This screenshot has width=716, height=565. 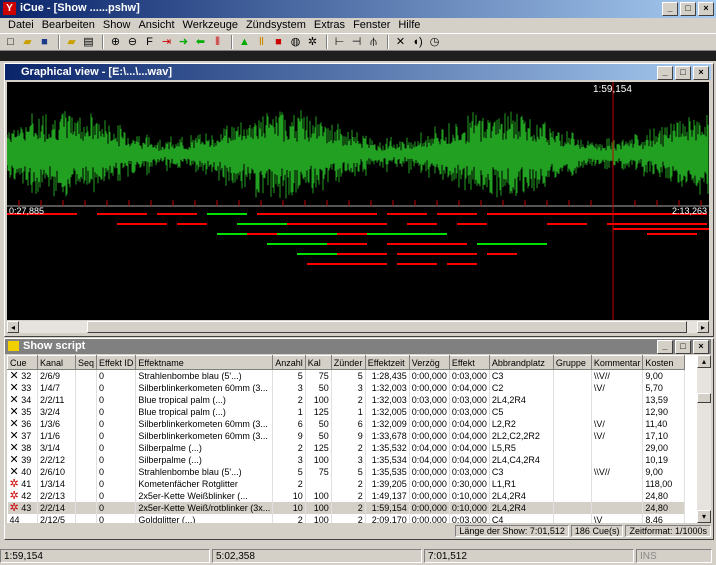 I want to click on gv-close-button: ×, so click(x=701, y=73).